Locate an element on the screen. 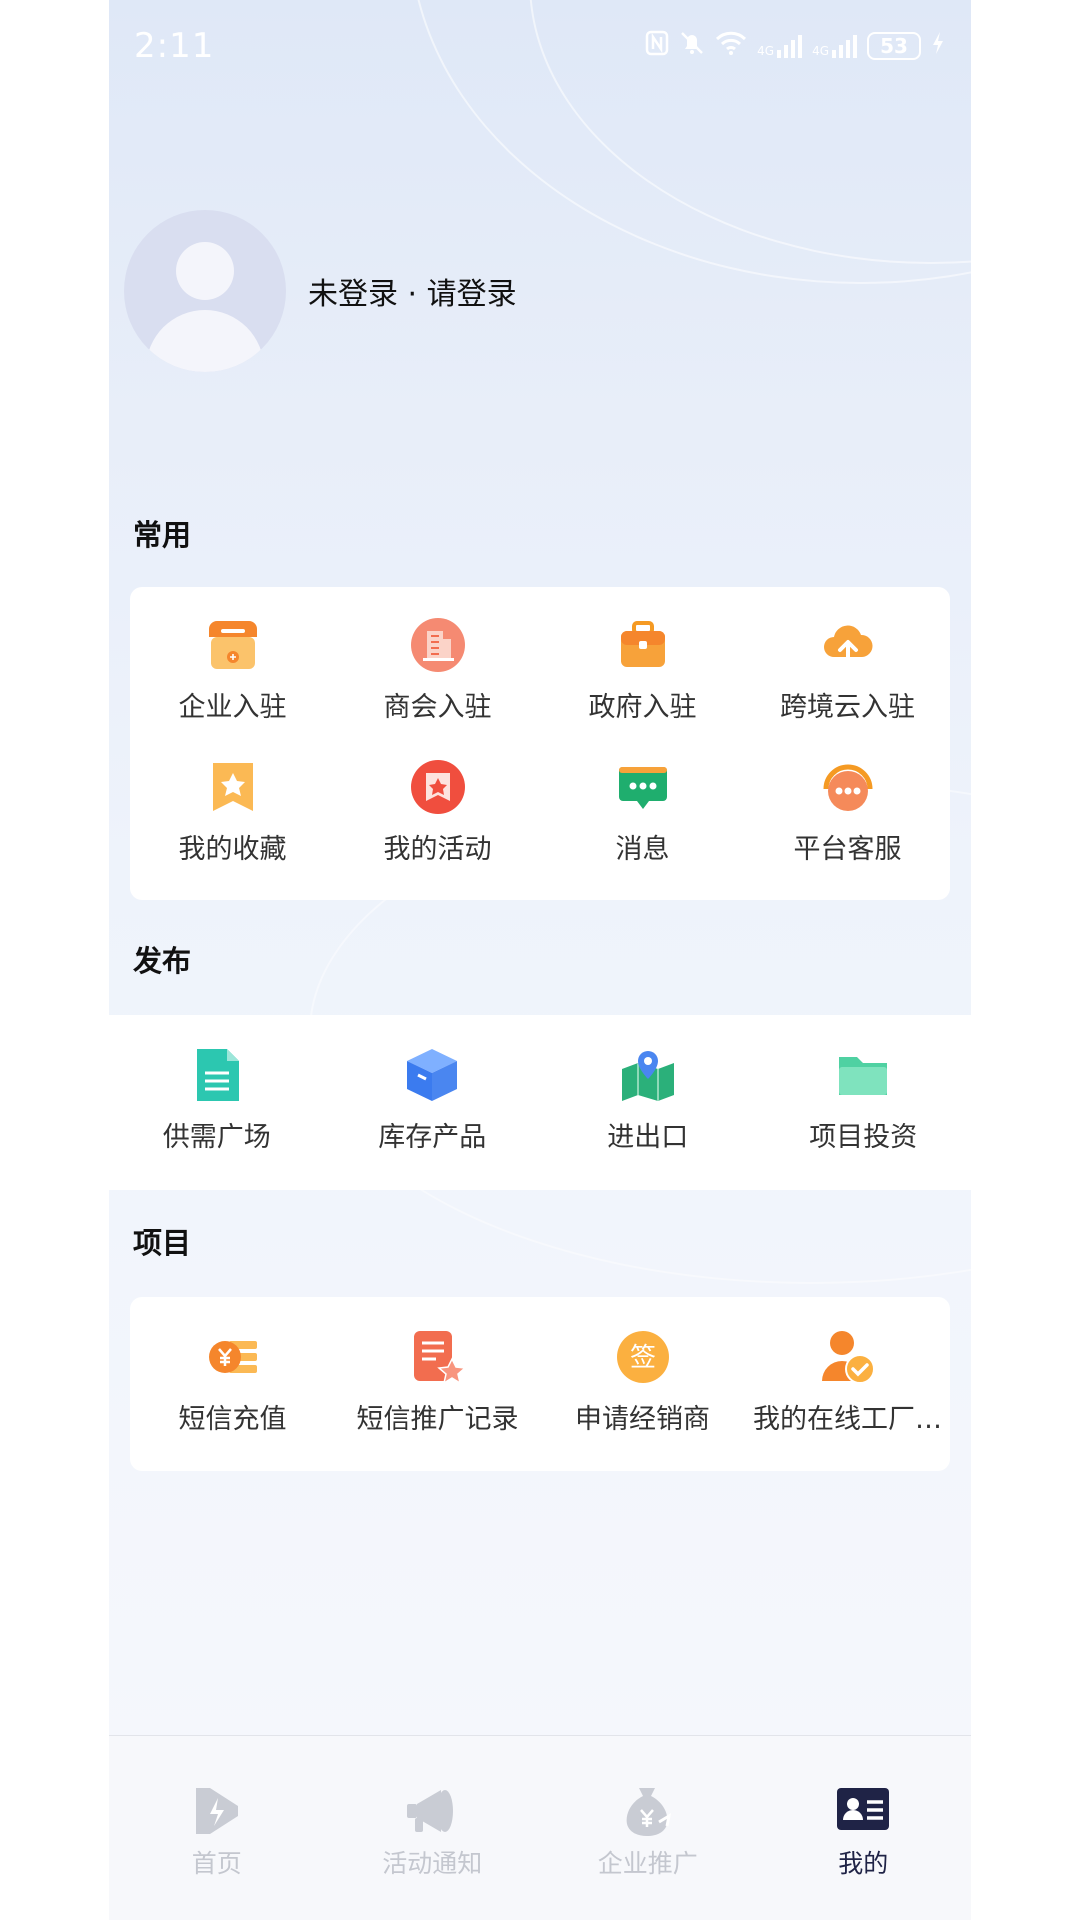  project-investment-button: 项目投资 is located at coordinates (864, 1118).